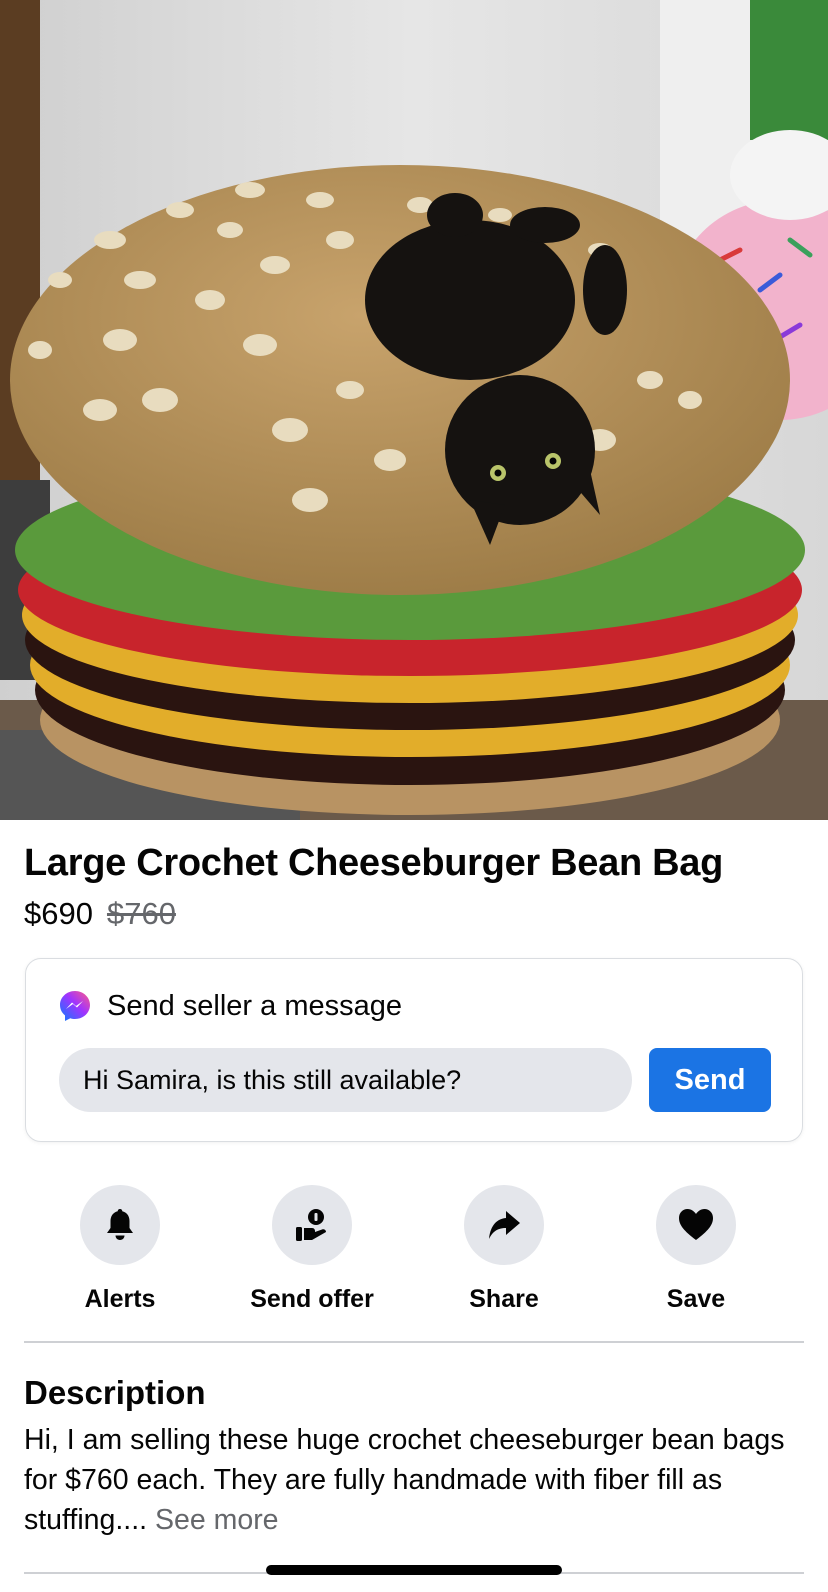 The width and height of the screenshot is (828, 1592). I want to click on bell-icon, so click(120, 1224).